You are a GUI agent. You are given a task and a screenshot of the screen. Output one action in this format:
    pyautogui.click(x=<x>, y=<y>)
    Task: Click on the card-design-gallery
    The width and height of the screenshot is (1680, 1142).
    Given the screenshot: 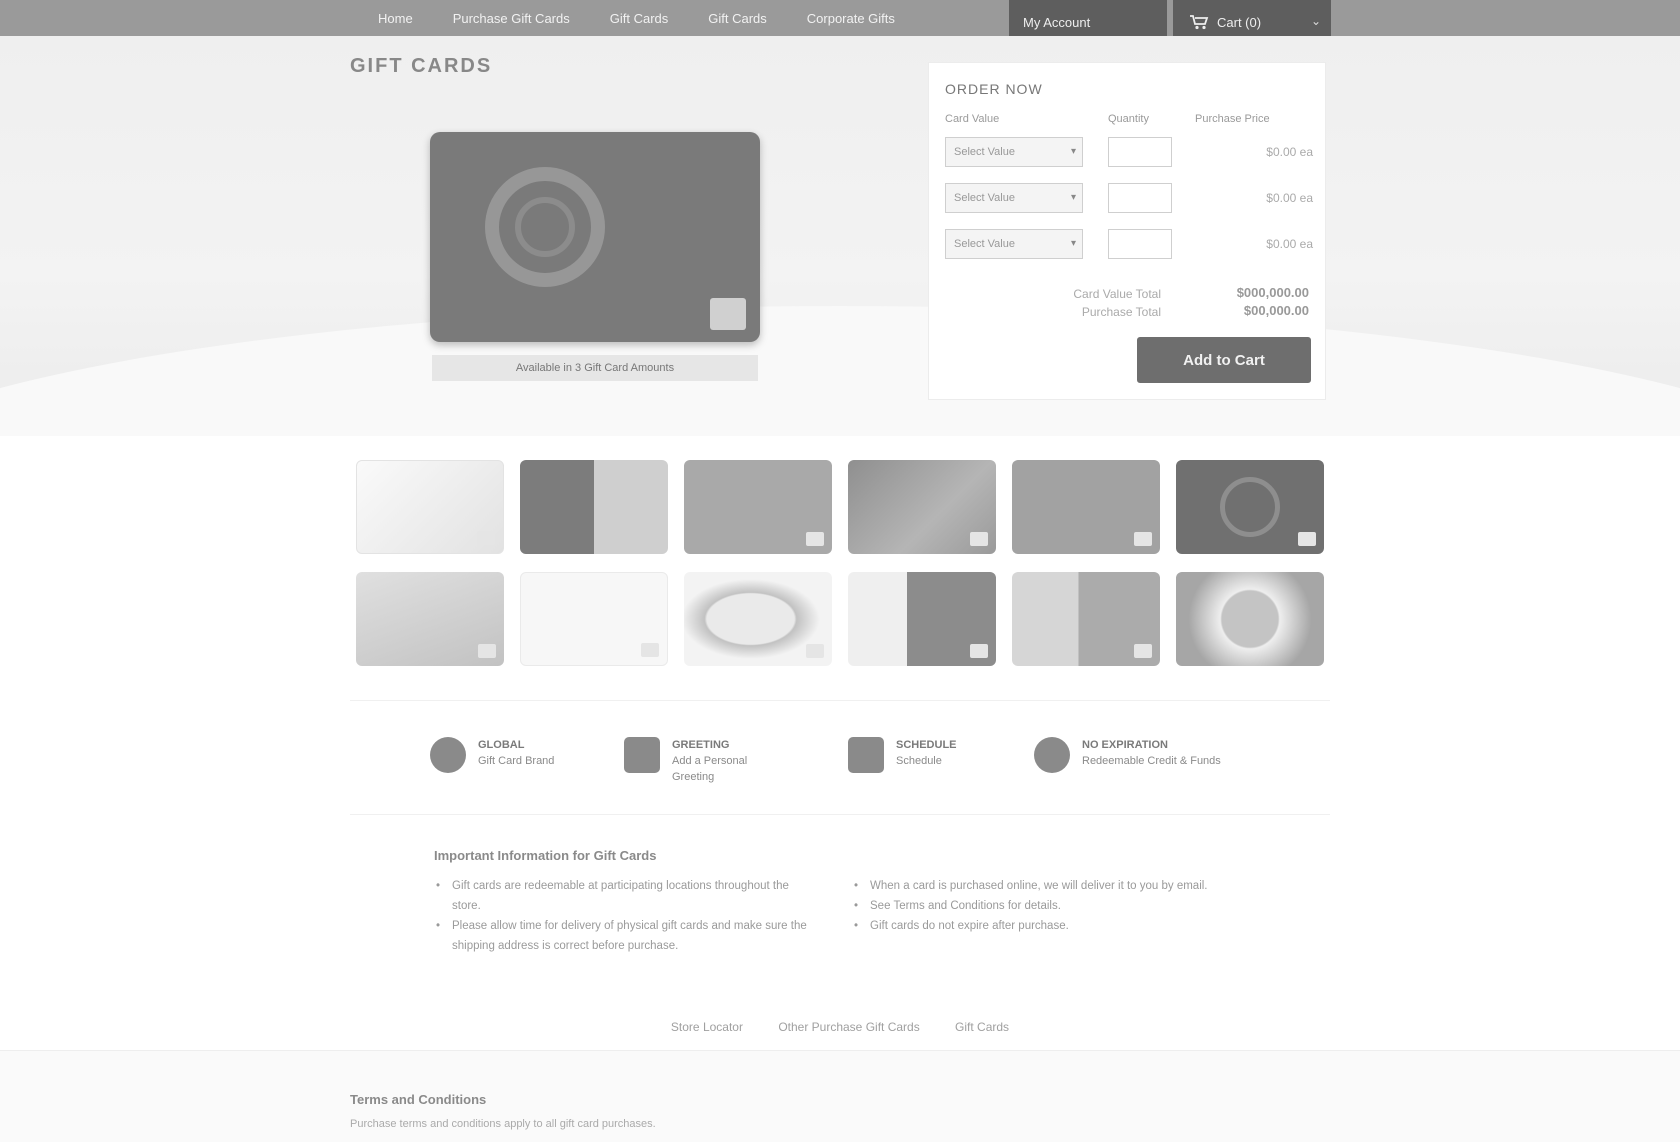 What is the action you would take?
    pyautogui.click(x=841, y=563)
    